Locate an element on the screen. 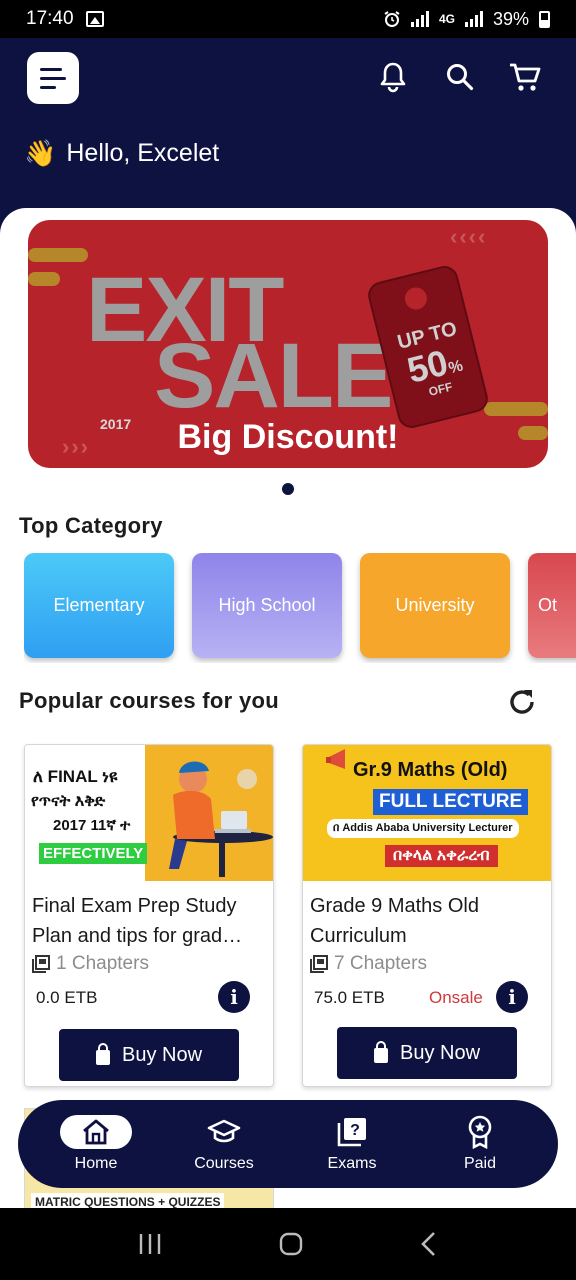  greeting: 👋 Hello, Excelet is located at coordinates (121, 153).